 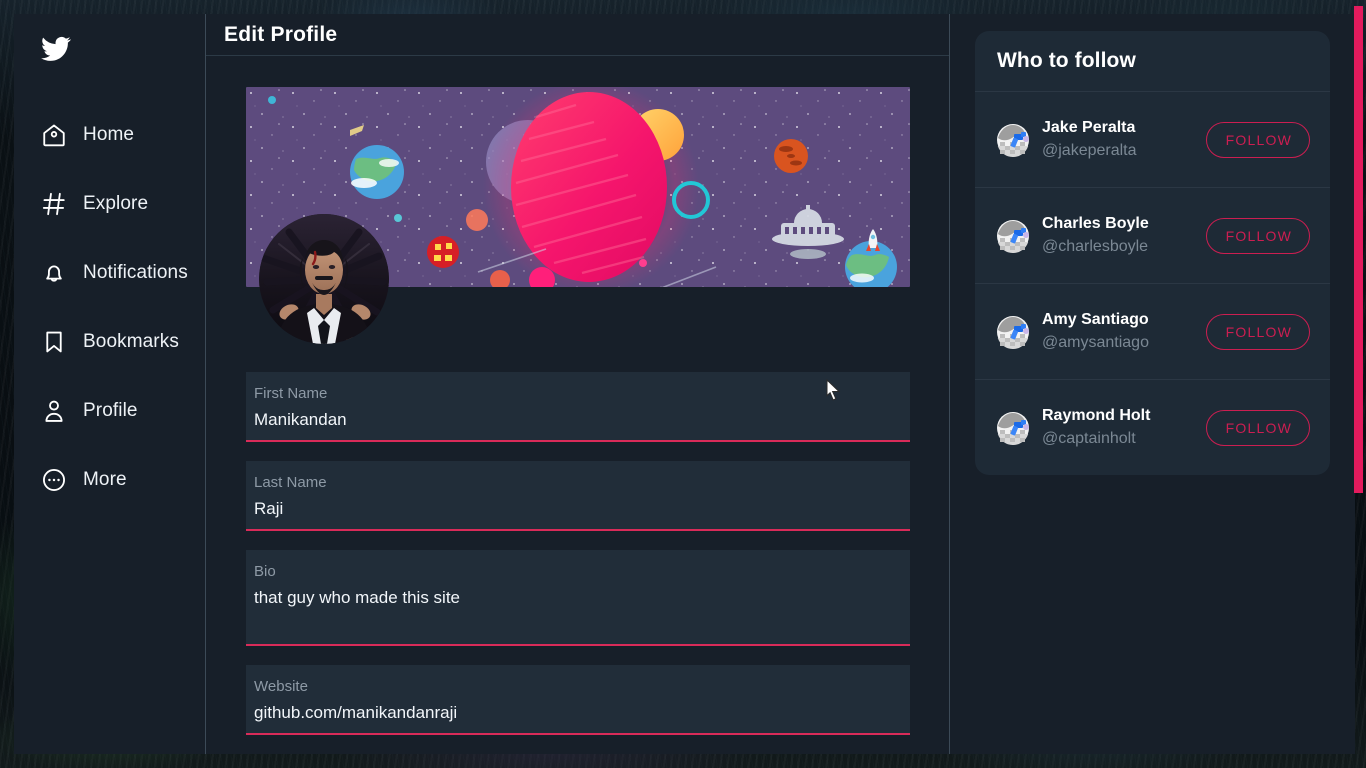 I want to click on field-first-name: First Name Manikandan, so click(x=578, y=407).